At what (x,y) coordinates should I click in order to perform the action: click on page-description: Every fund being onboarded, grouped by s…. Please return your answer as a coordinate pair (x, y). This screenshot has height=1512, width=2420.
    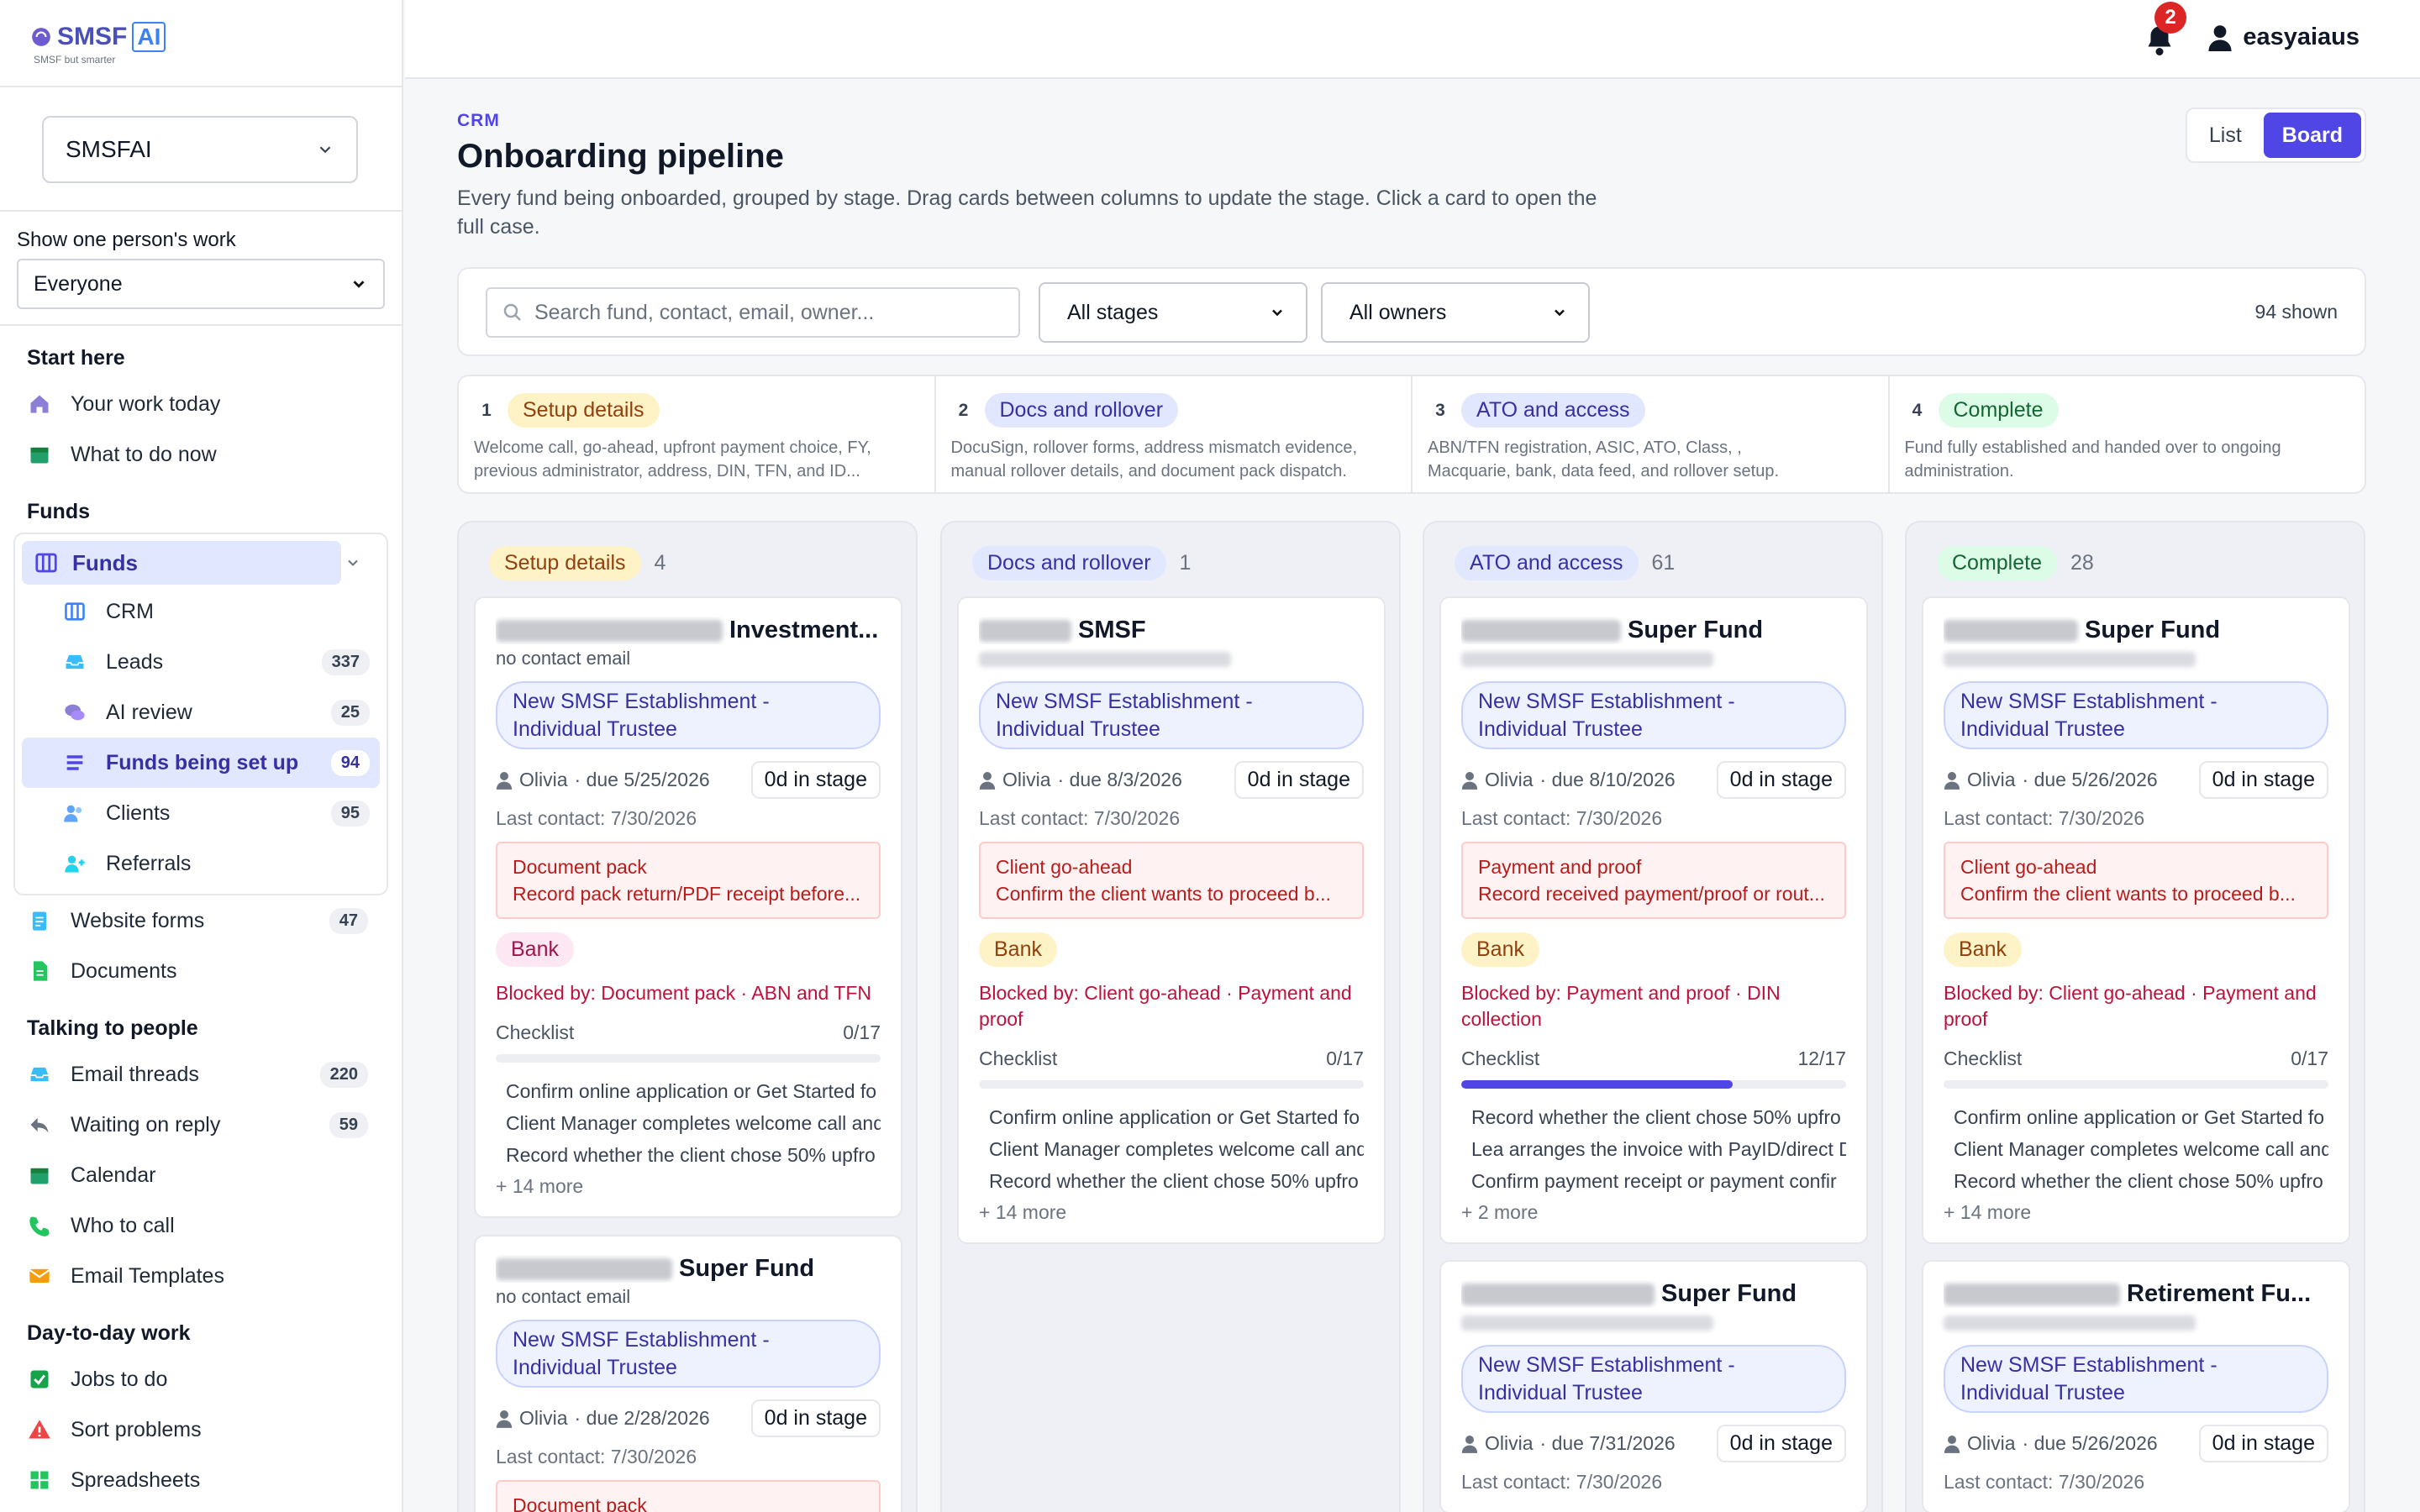
    Looking at the image, I should click on (1027, 212).